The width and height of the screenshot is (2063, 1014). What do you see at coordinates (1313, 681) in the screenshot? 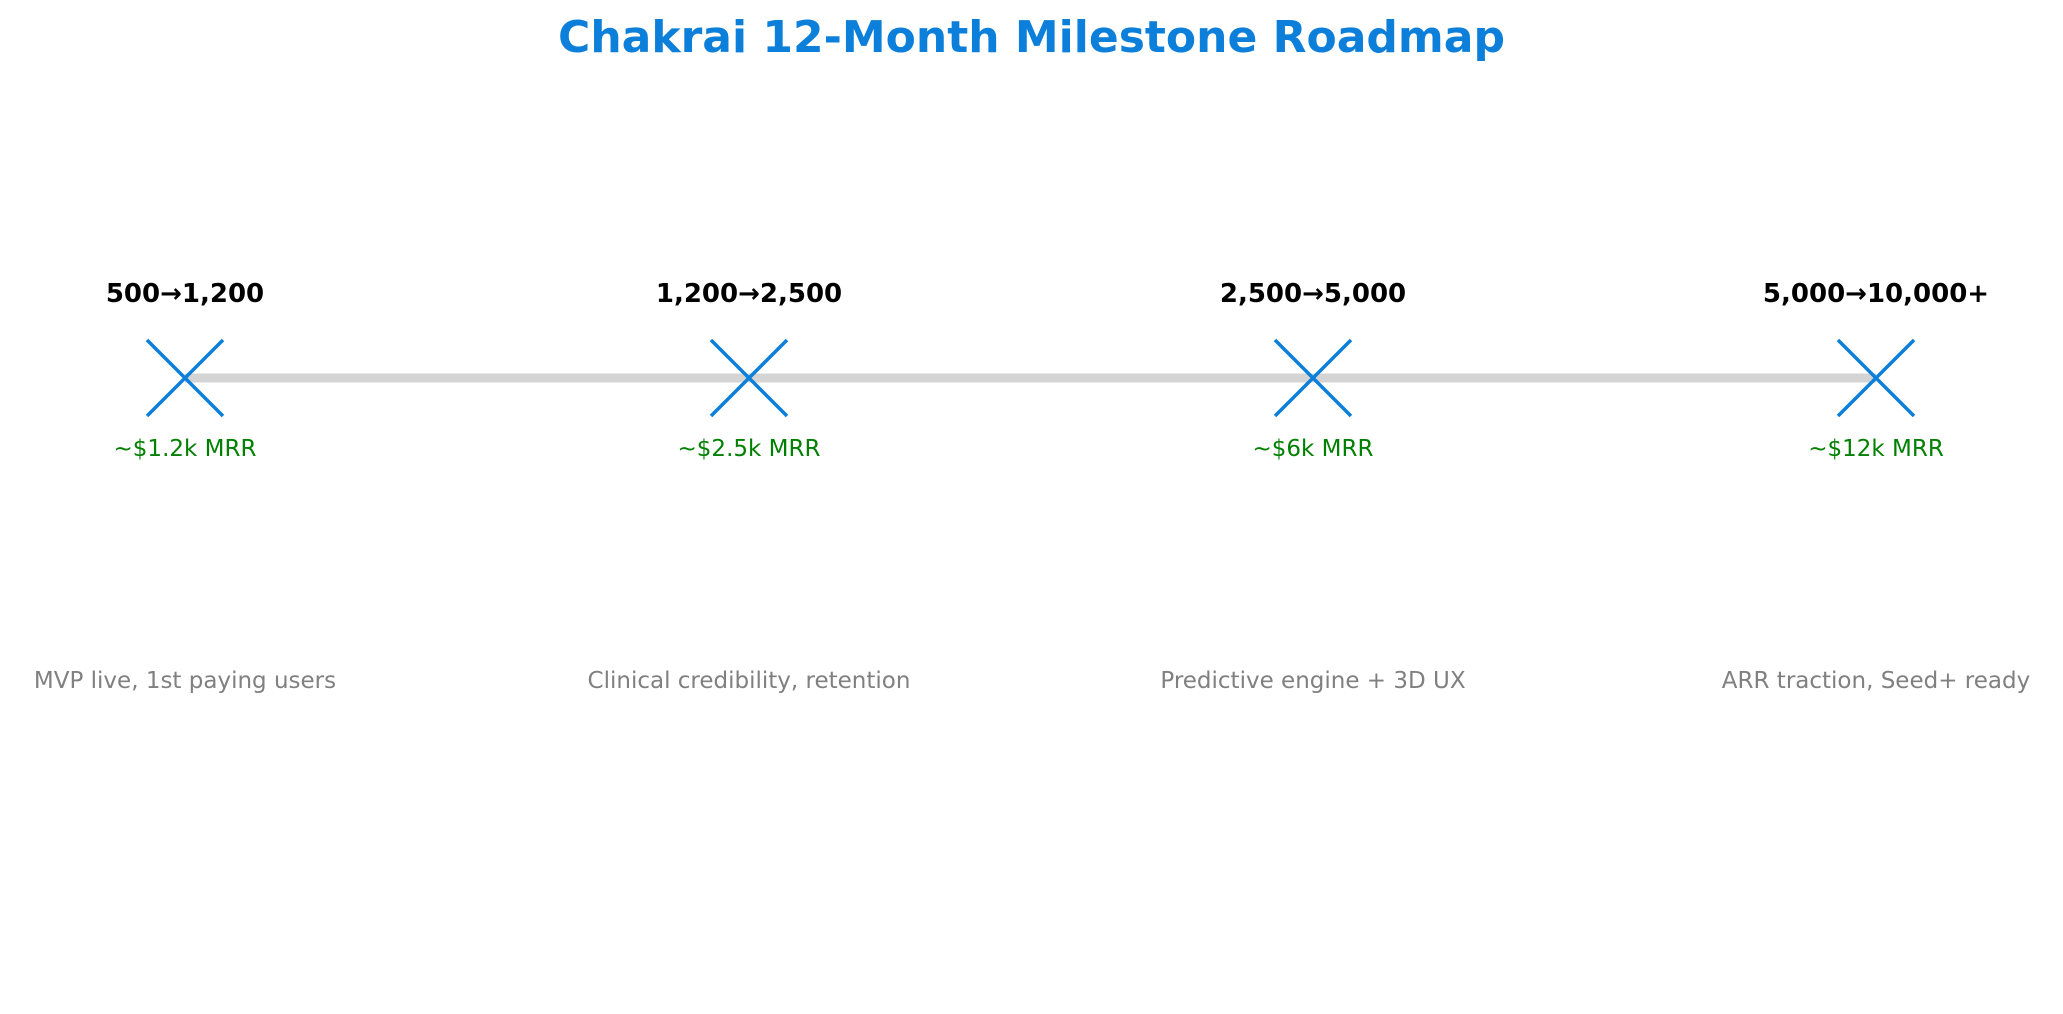
I see `milestone-goal-label: Predictive engine + 3D UX` at bounding box center [1313, 681].